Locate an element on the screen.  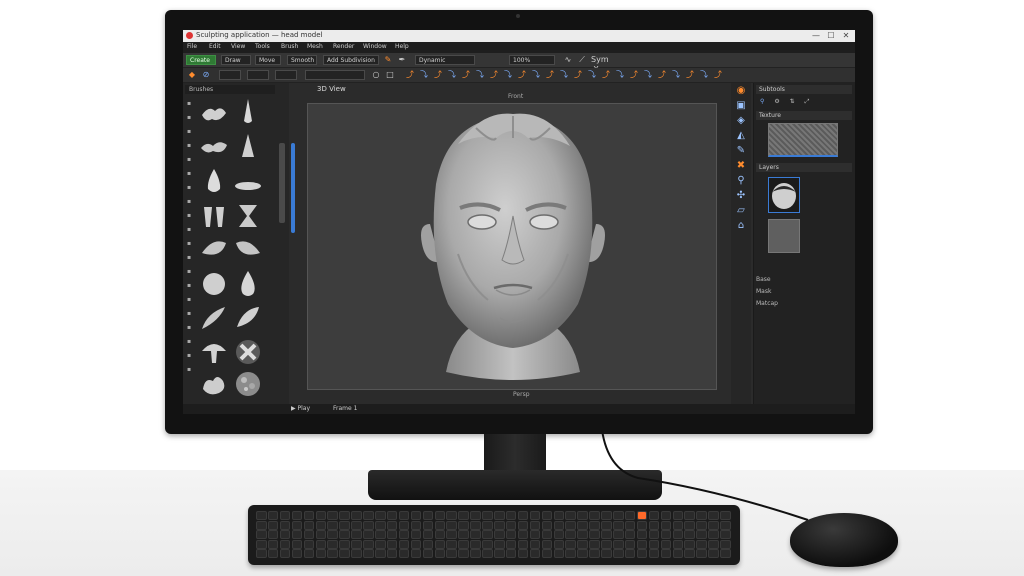
stroke-icon-10: ⤵ is located at coordinates (536, 75).